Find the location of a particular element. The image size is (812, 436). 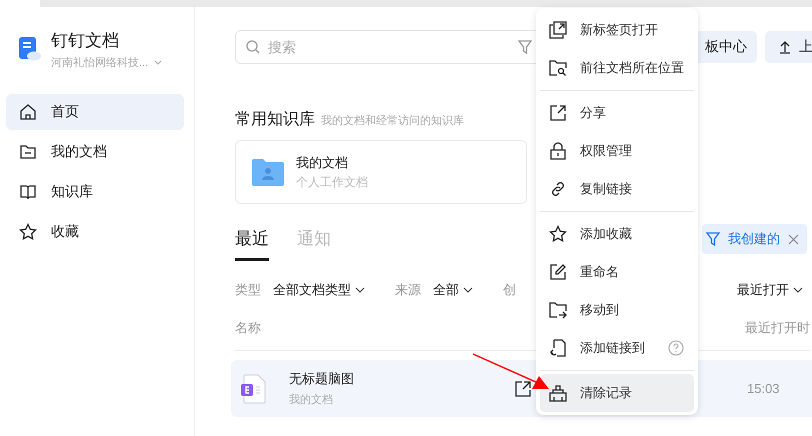

filter-label: 来源 is located at coordinates (408, 290).